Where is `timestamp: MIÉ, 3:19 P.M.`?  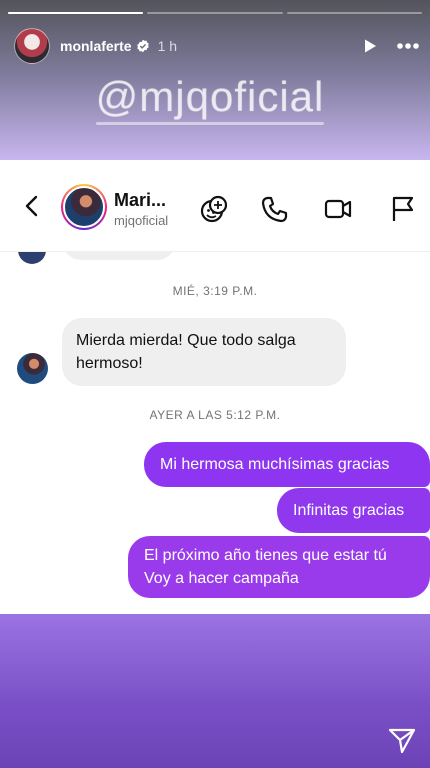
timestamp: MIÉ, 3:19 P.M. is located at coordinates (215, 291).